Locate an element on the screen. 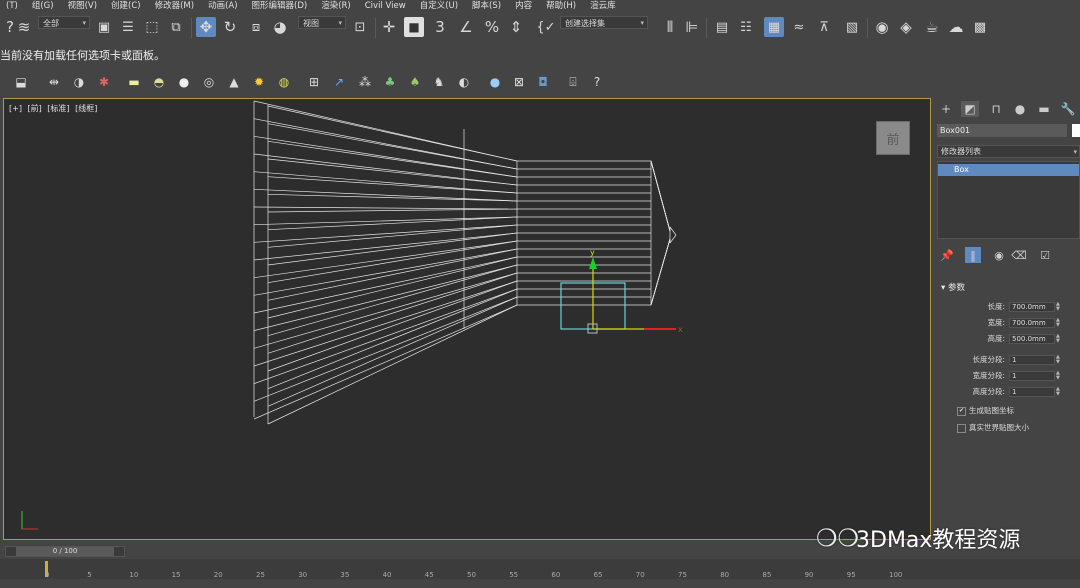  motion-tab-icon: ● is located at coordinates (1020, 109).